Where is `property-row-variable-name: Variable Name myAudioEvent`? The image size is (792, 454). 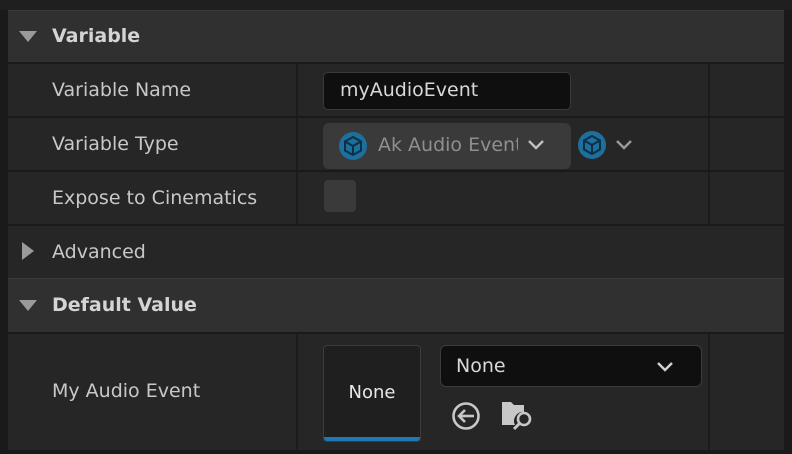 property-row-variable-name: Variable Name myAudioEvent is located at coordinates (396, 89).